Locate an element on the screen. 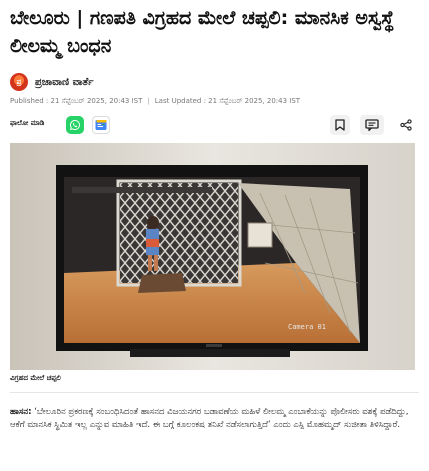 This screenshot has height=471, width=429. avatar-text: ಪ್ರ is located at coordinates (19, 81).